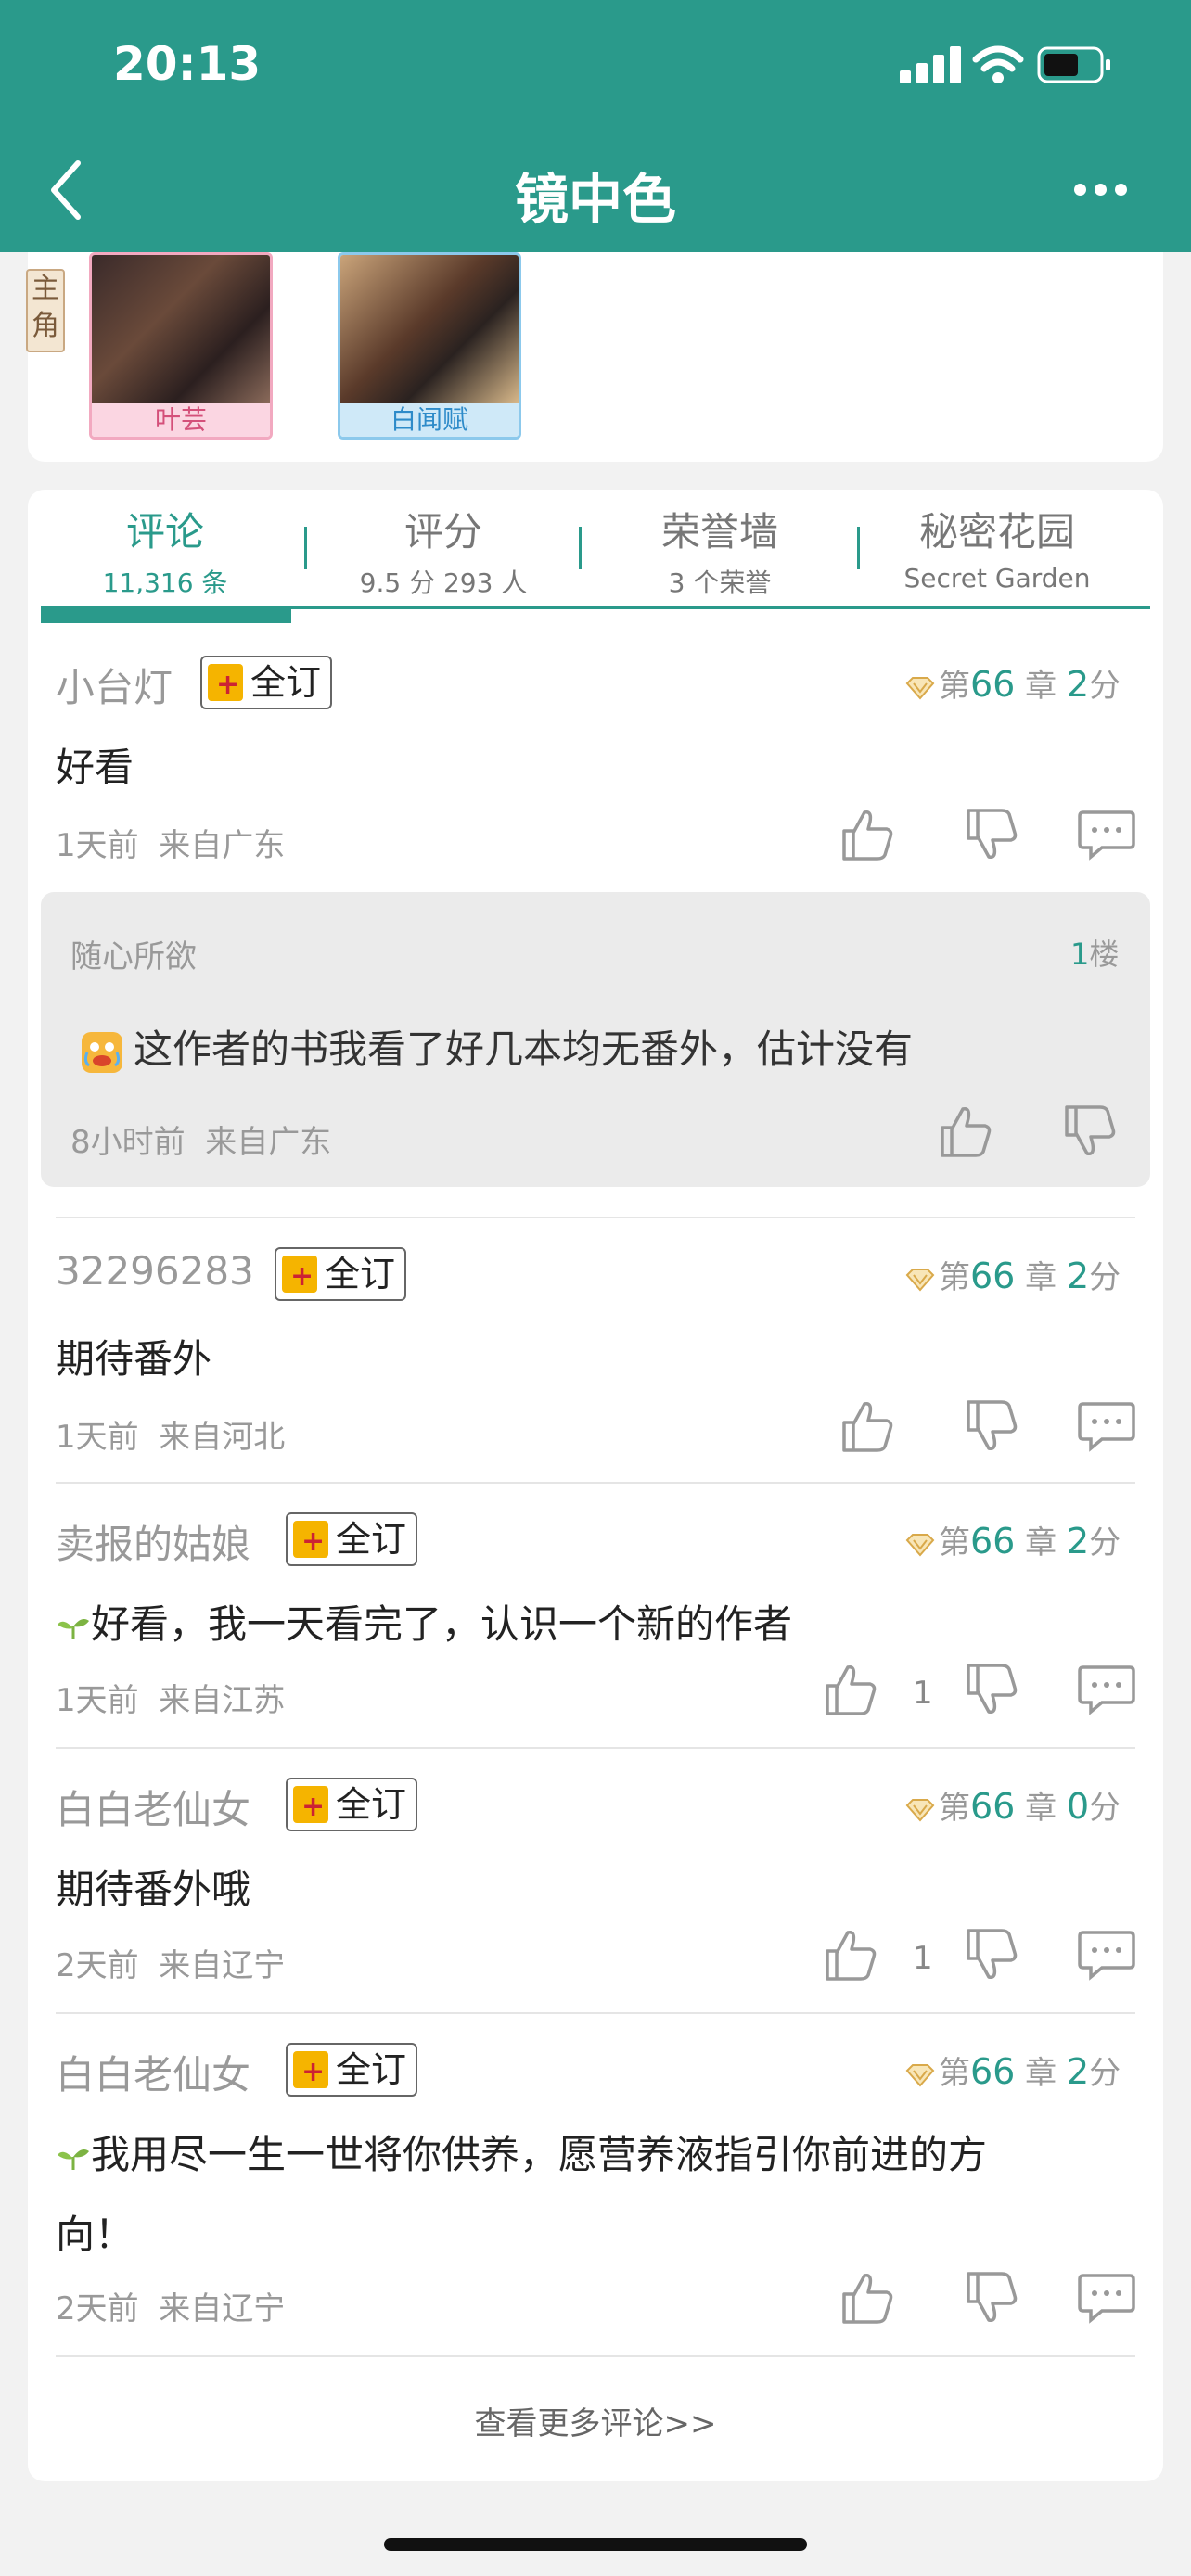 The height and width of the screenshot is (2576, 1191). Describe the element at coordinates (1095, 955) in the screenshot. I see `reply-floor: 1楼` at that location.